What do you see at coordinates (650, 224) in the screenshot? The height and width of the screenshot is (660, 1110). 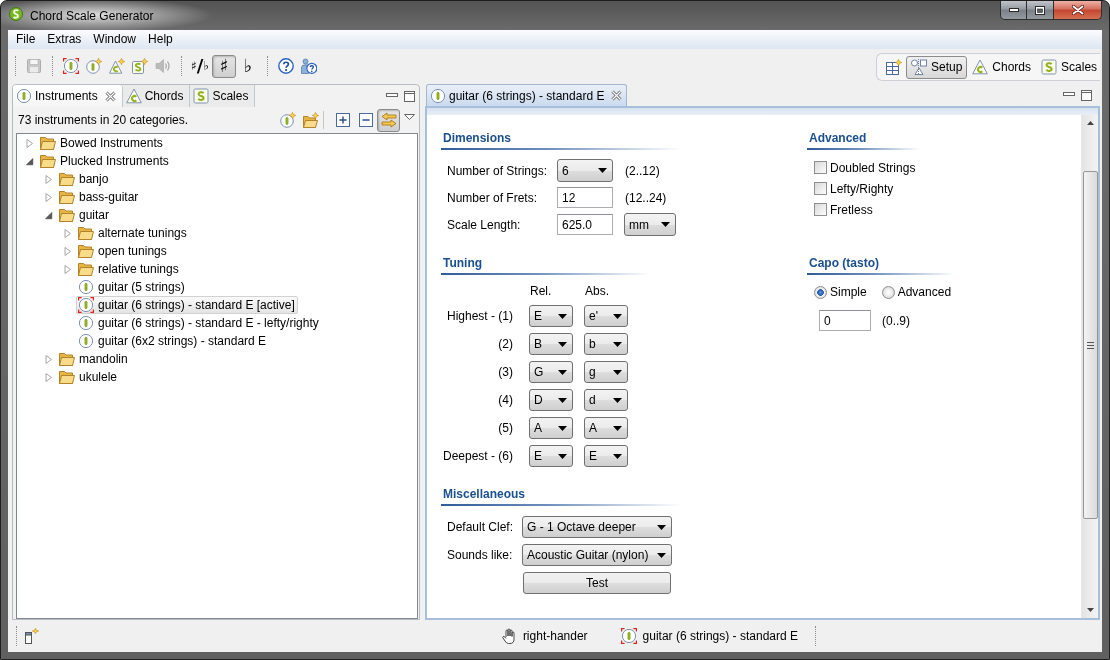 I see `dropdown: mm` at bounding box center [650, 224].